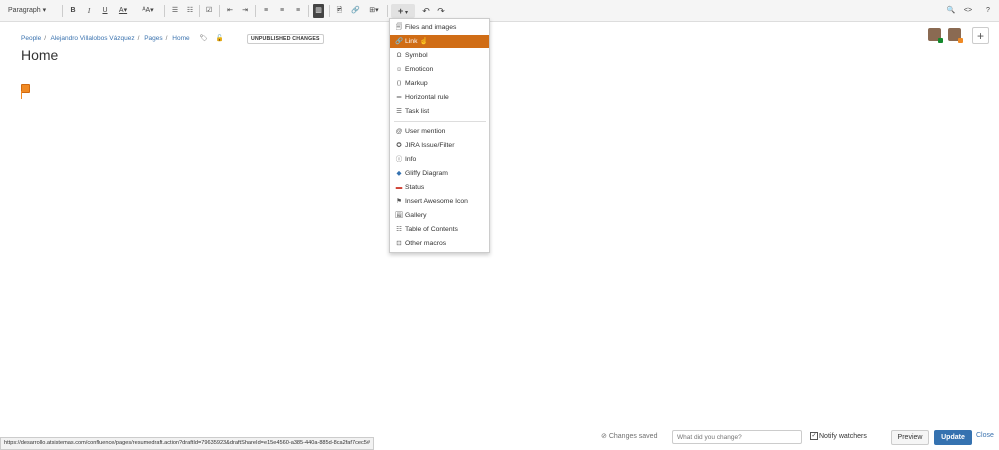 Image resolution: width=999 pixels, height=450 pixels. What do you see at coordinates (399, 27) in the screenshot?
I see `files-icon: 🗐` at bounding box center [399, 27].